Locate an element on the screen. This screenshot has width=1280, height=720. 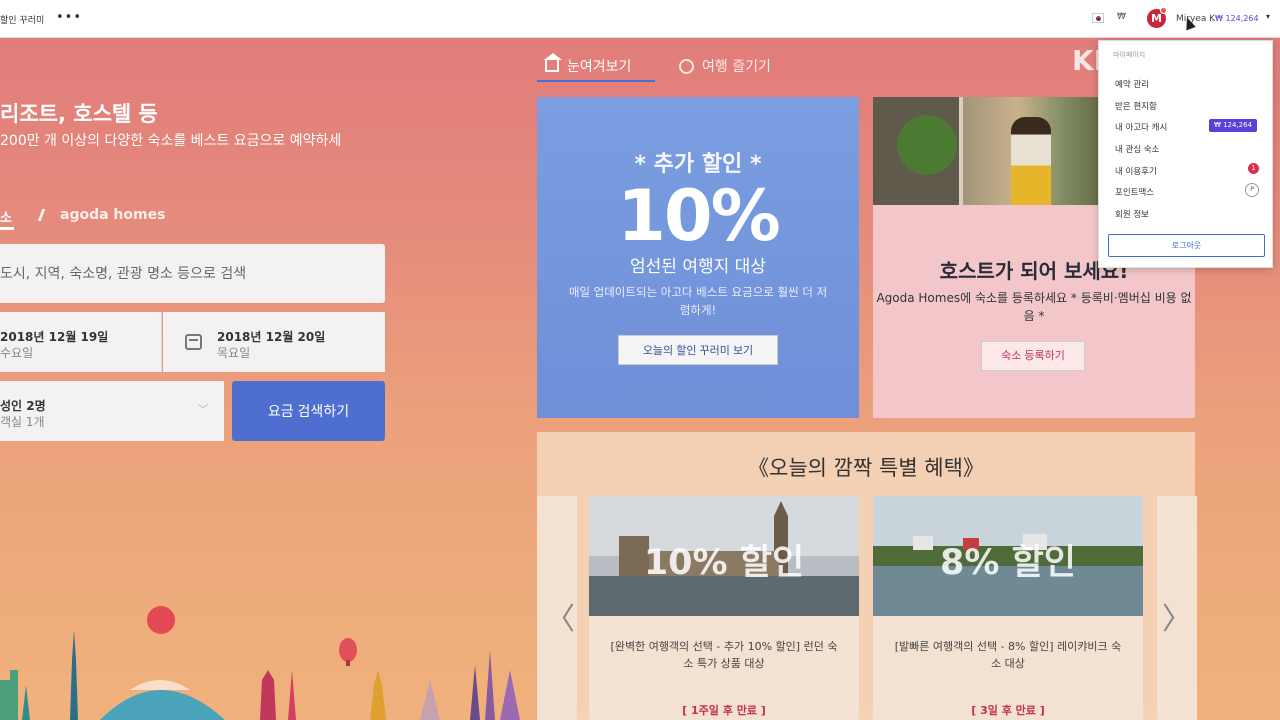
hero-title: 리조트, 호스텔 등 is located at coordinates (79, 114).